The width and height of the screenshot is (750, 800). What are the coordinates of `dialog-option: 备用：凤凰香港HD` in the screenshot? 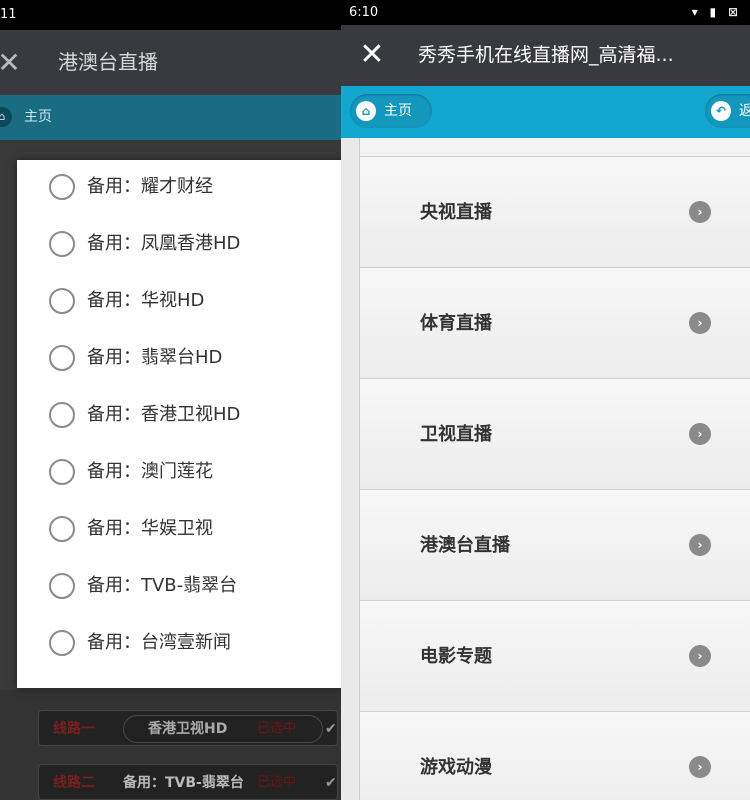 It's located at (179, 245).